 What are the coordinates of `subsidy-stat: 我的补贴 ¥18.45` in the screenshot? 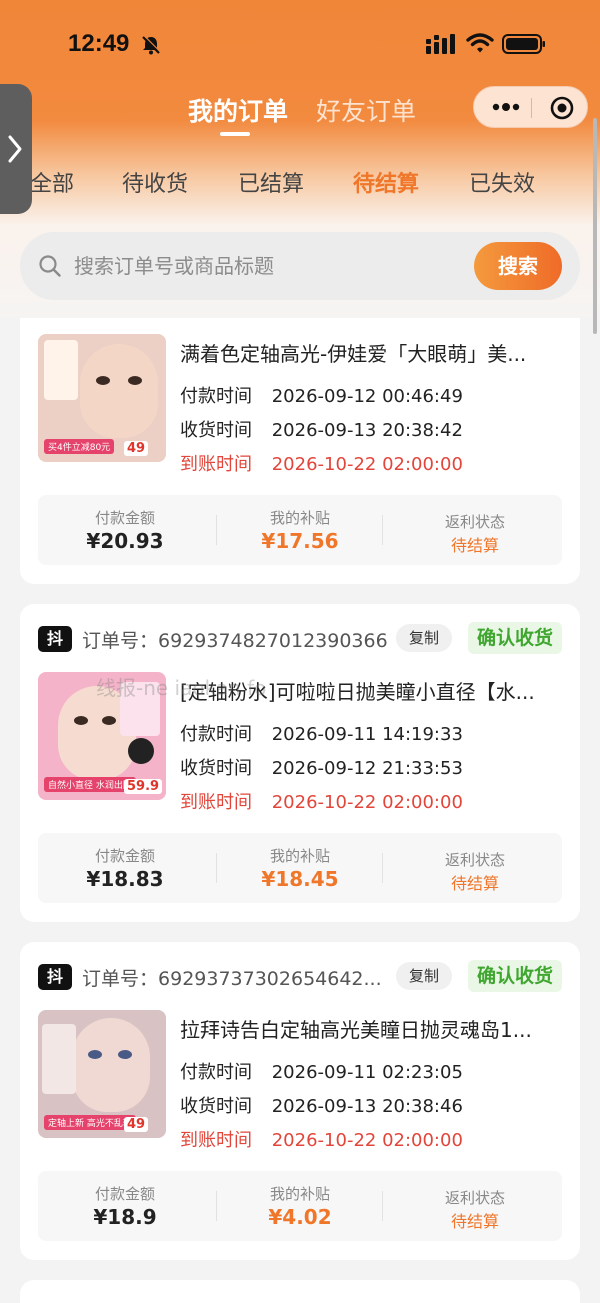 It's located at (300, 868).